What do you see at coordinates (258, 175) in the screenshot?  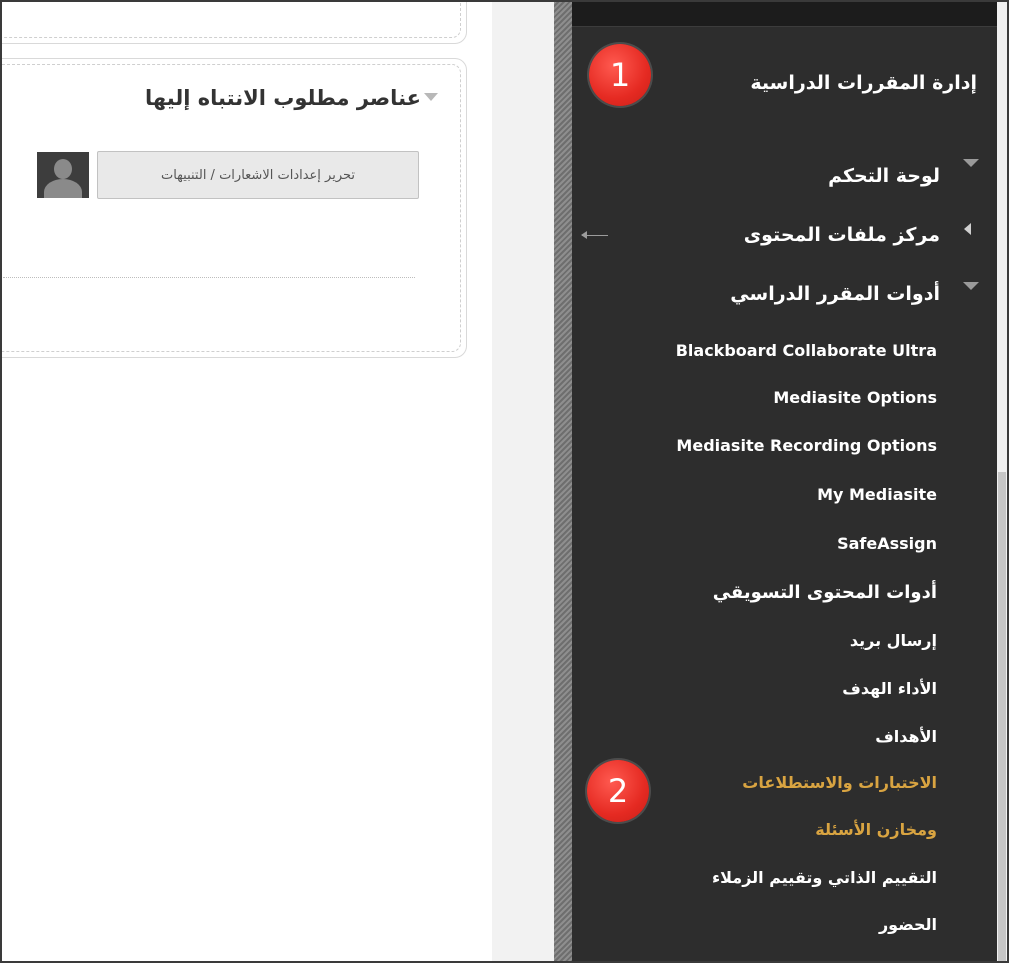 I see `edit-notification-settings-button: تحرير إعدادات الاشعارات / التنبيهات` at bounding box center [258, 175].